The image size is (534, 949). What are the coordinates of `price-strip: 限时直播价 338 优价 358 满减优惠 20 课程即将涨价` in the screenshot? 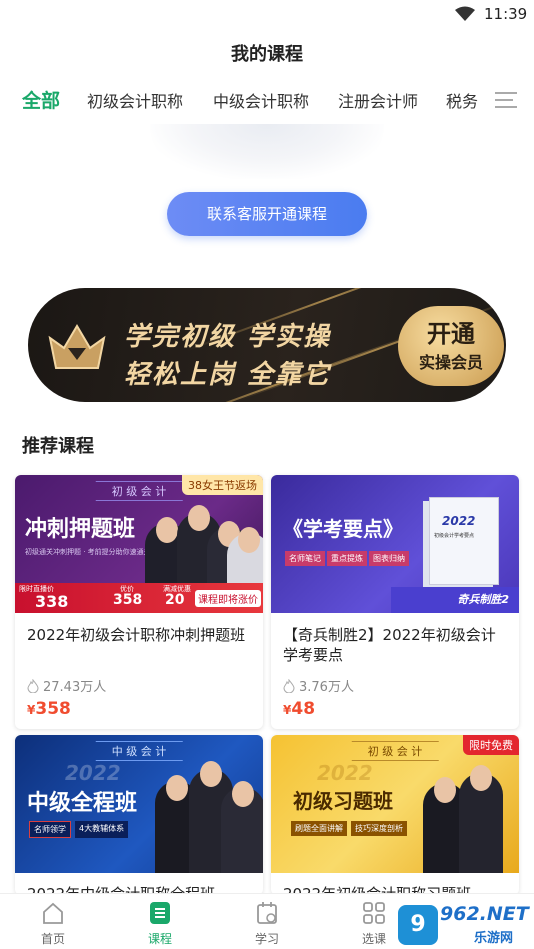 It's located at (139, 598).